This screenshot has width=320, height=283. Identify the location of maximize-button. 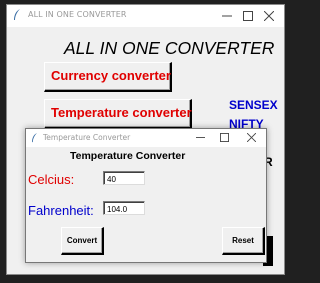
(248, 16).